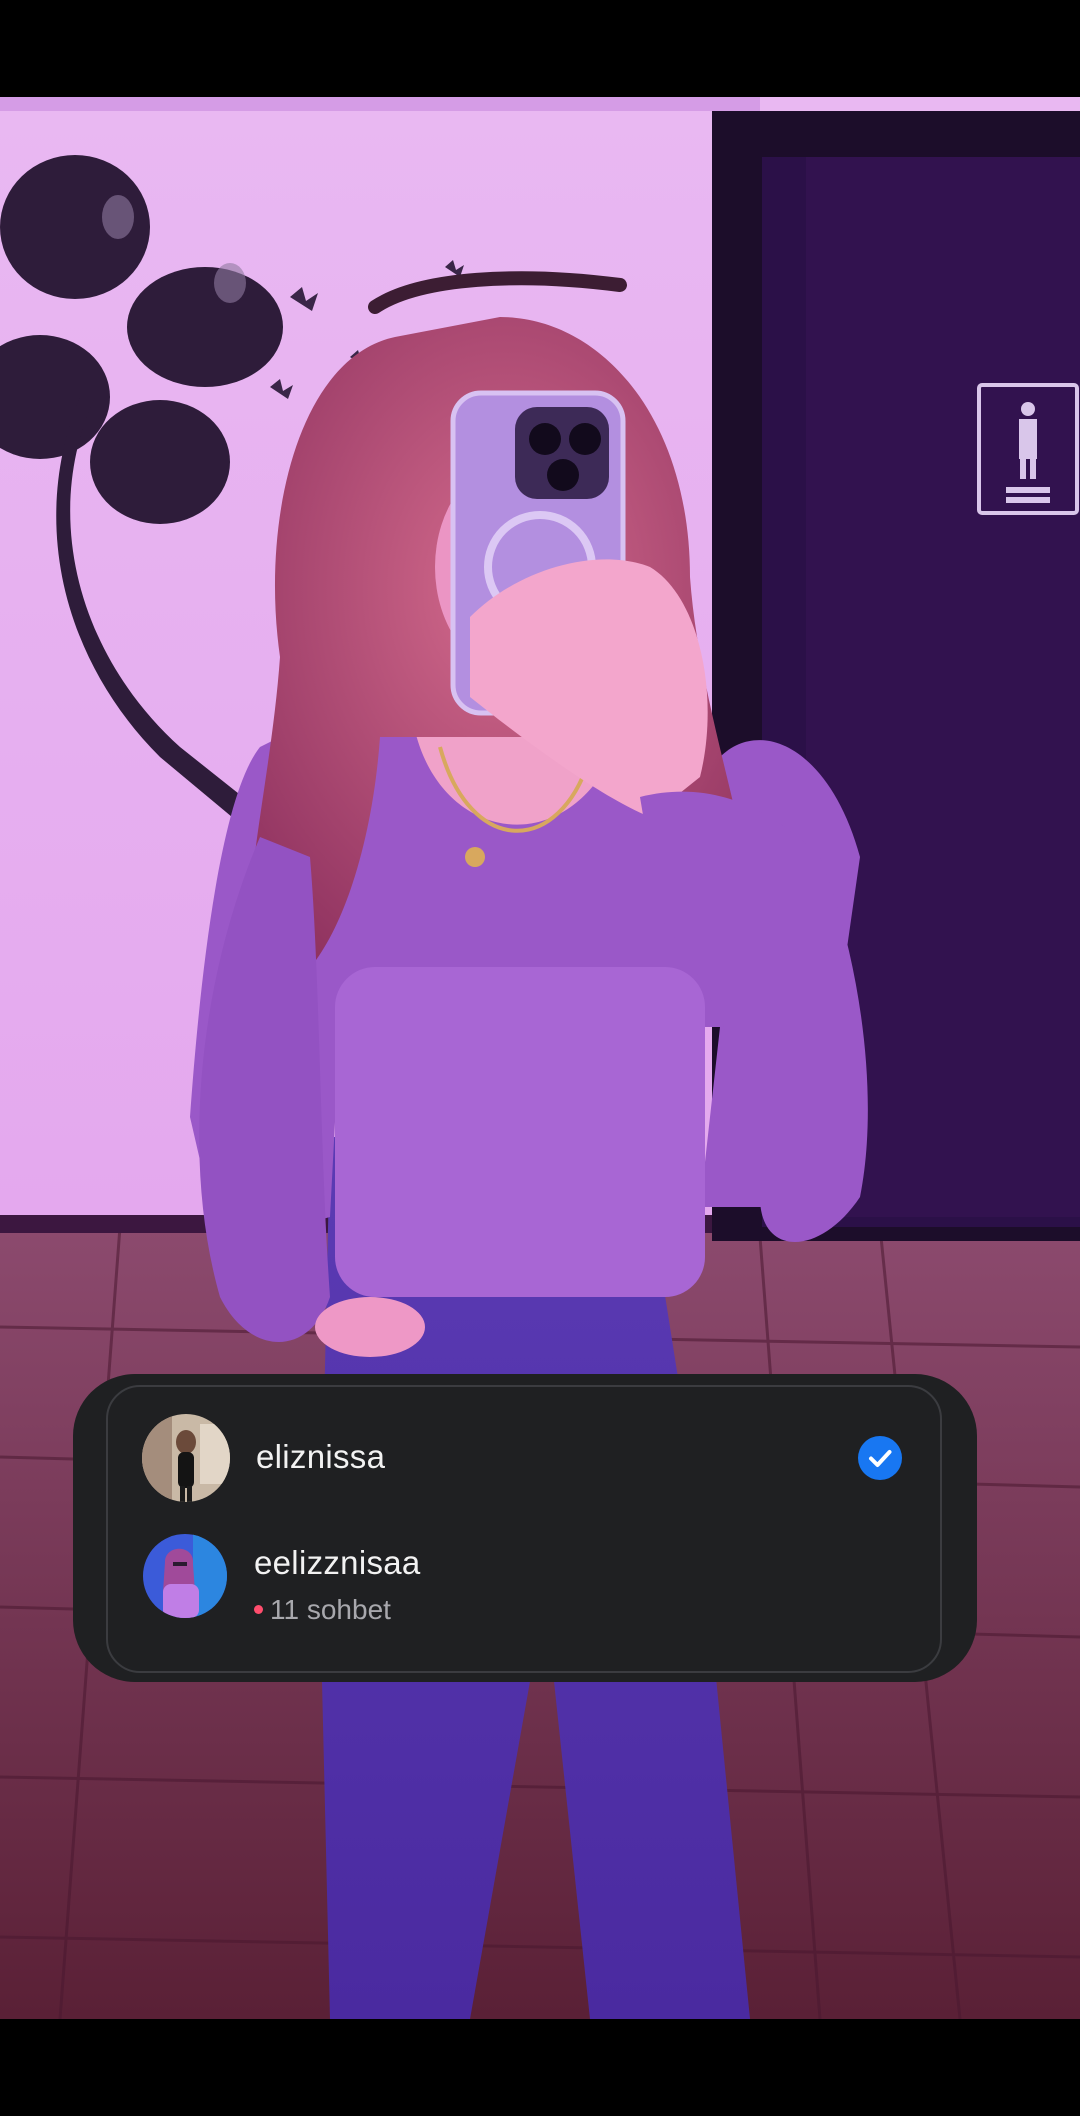 The height and width of the screenshot is (2116, 1080). Describe the element at coordinates (337, 1562) in the screenshot. I see `account-username: eelizznisaa` at that location.